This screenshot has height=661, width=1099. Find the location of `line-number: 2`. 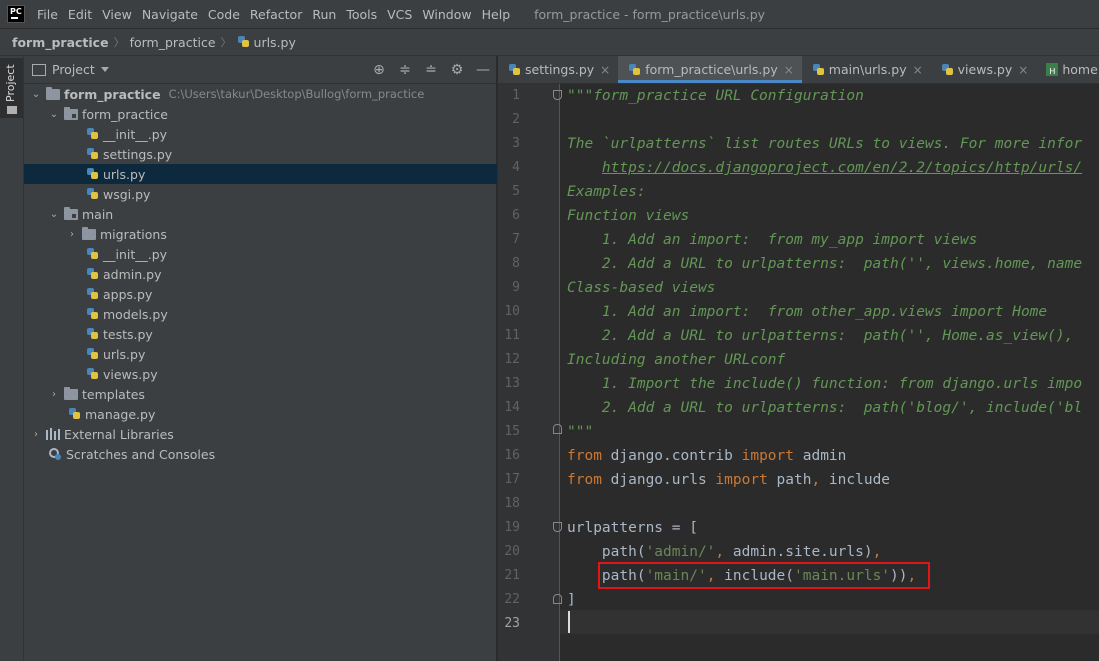

line-number: 2 is located at coordinates (516, 119).